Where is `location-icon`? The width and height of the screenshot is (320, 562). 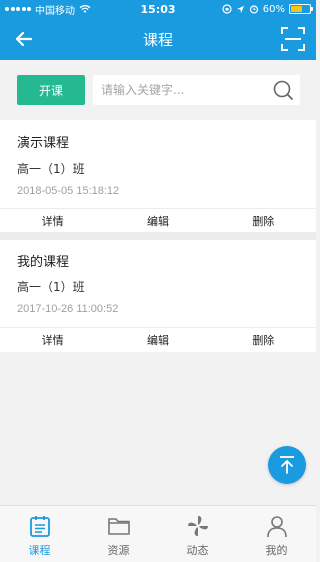
location-icon is located at coordinates (240, 9).